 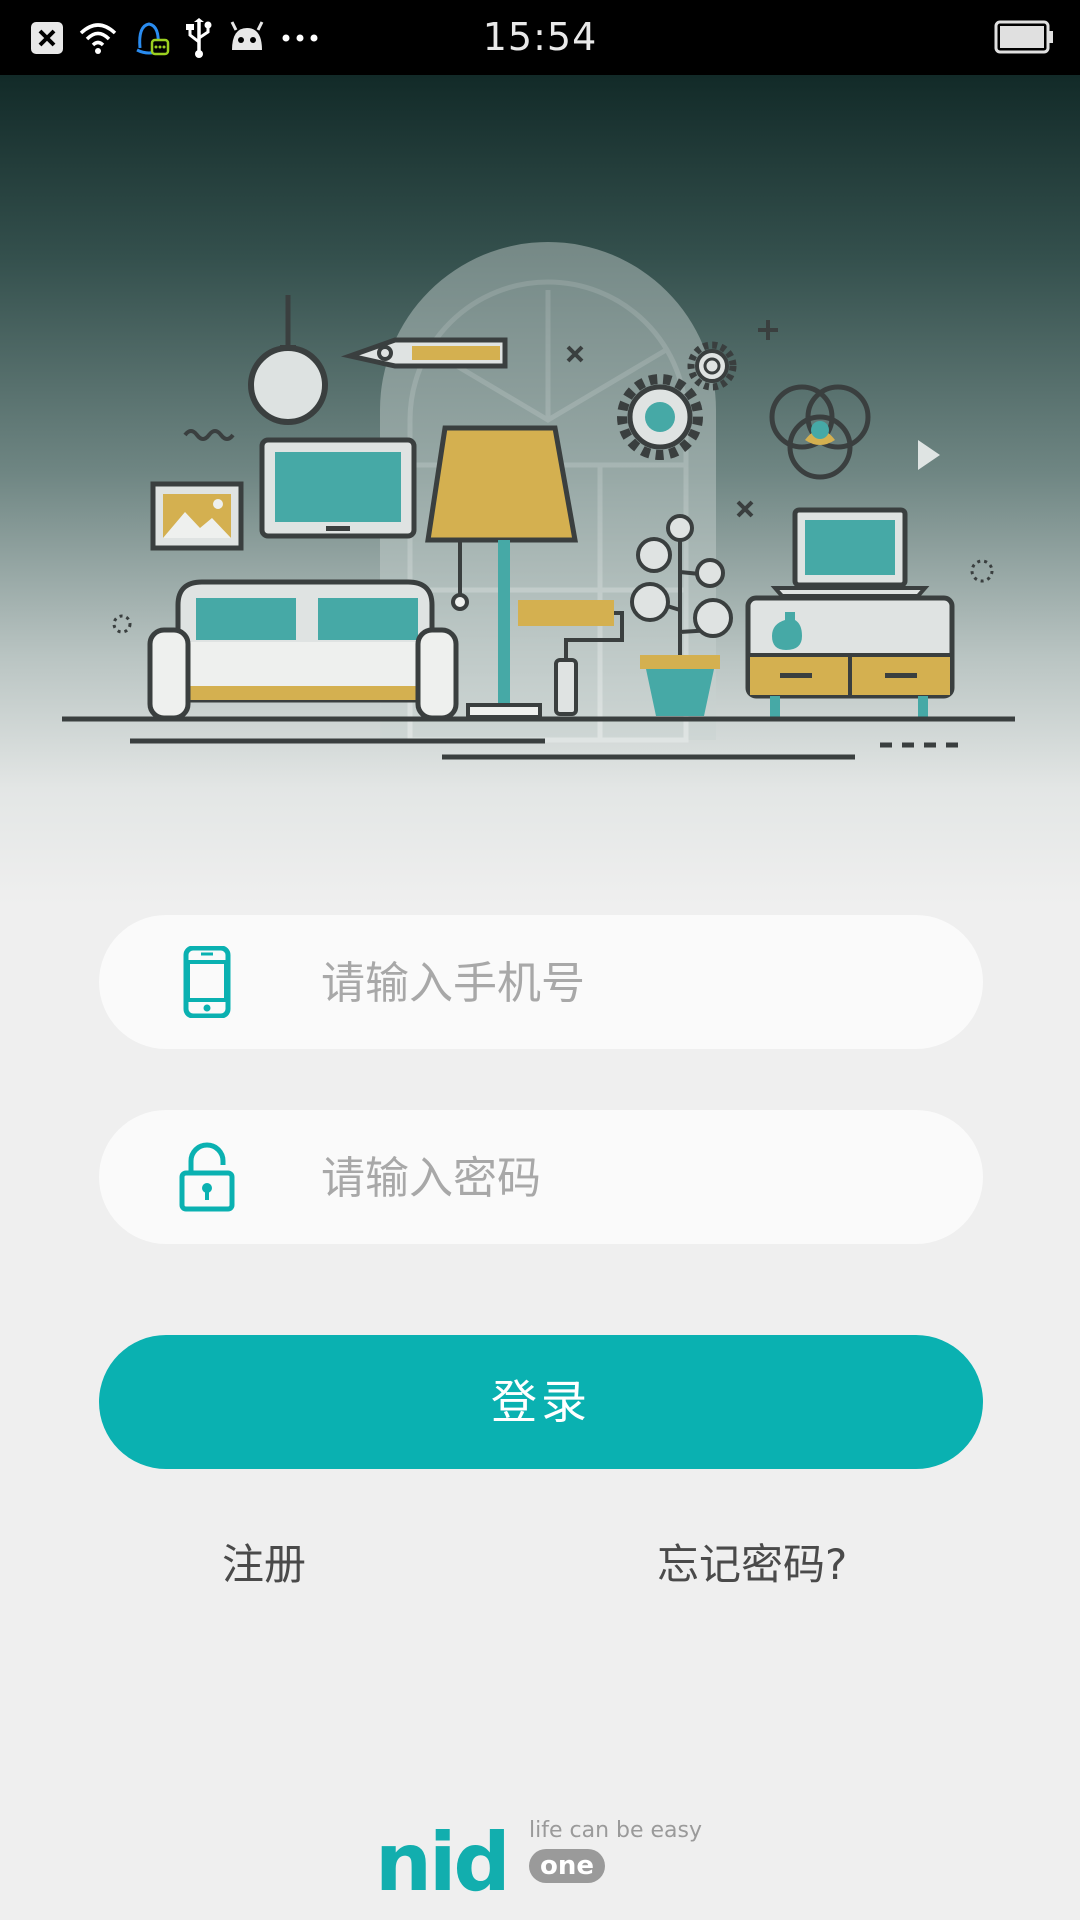 I want to click on pendant-lamp, so click(x=288, y=360).